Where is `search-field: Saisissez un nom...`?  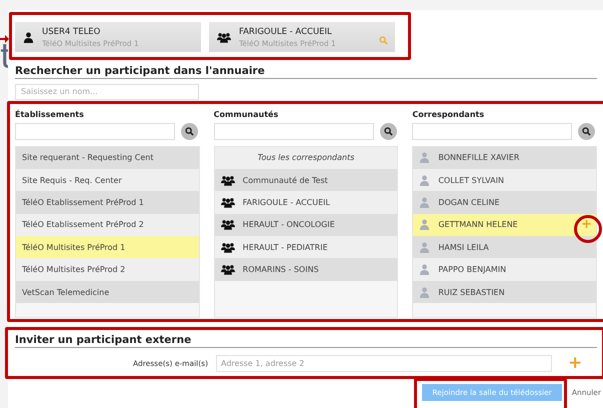
search-field: Saisissez un nom... is located at coordinates (107, 92).